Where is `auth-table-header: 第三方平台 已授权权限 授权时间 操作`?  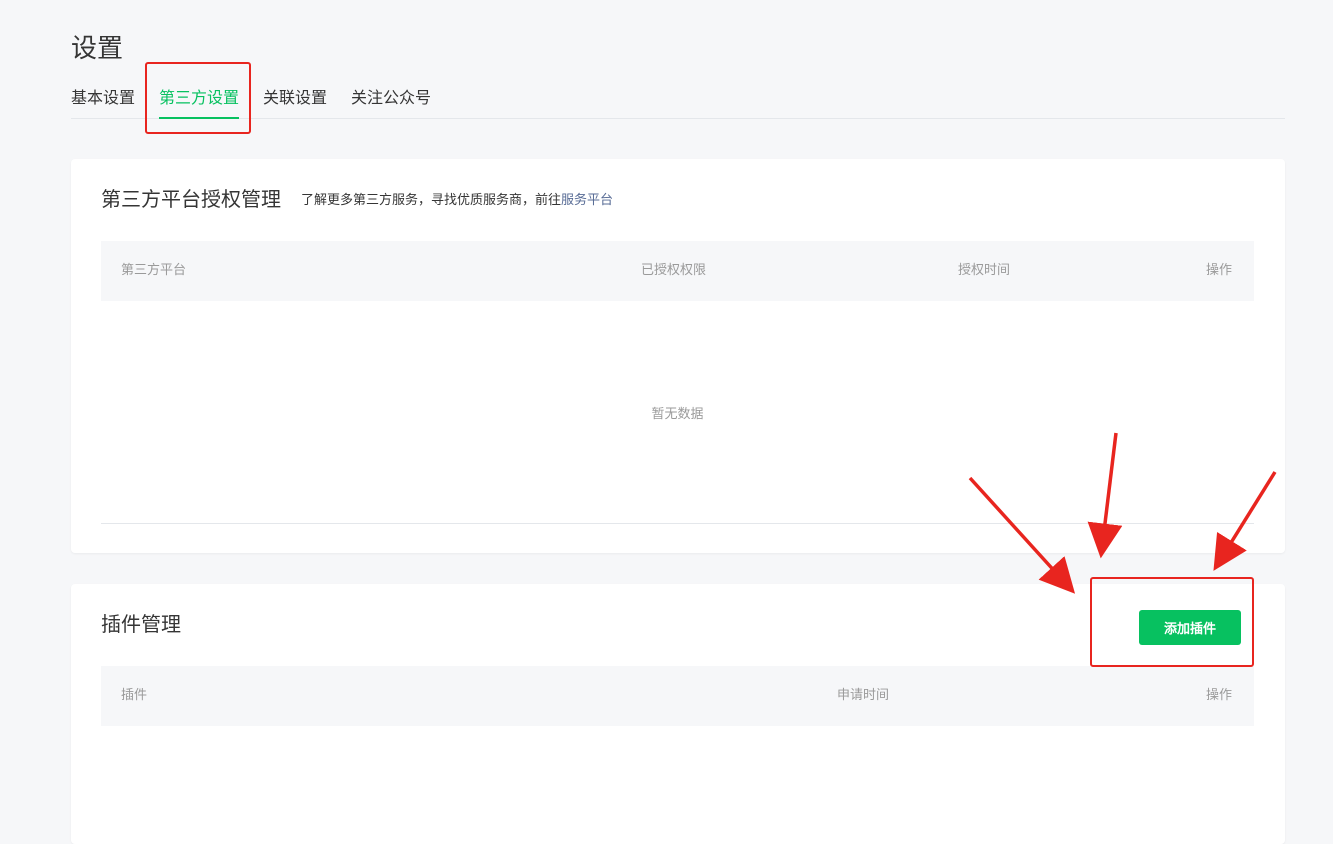
auth-table-header: 第三方平台 已授权权限 授权时间 操作 is located at coordinates (677, 271).